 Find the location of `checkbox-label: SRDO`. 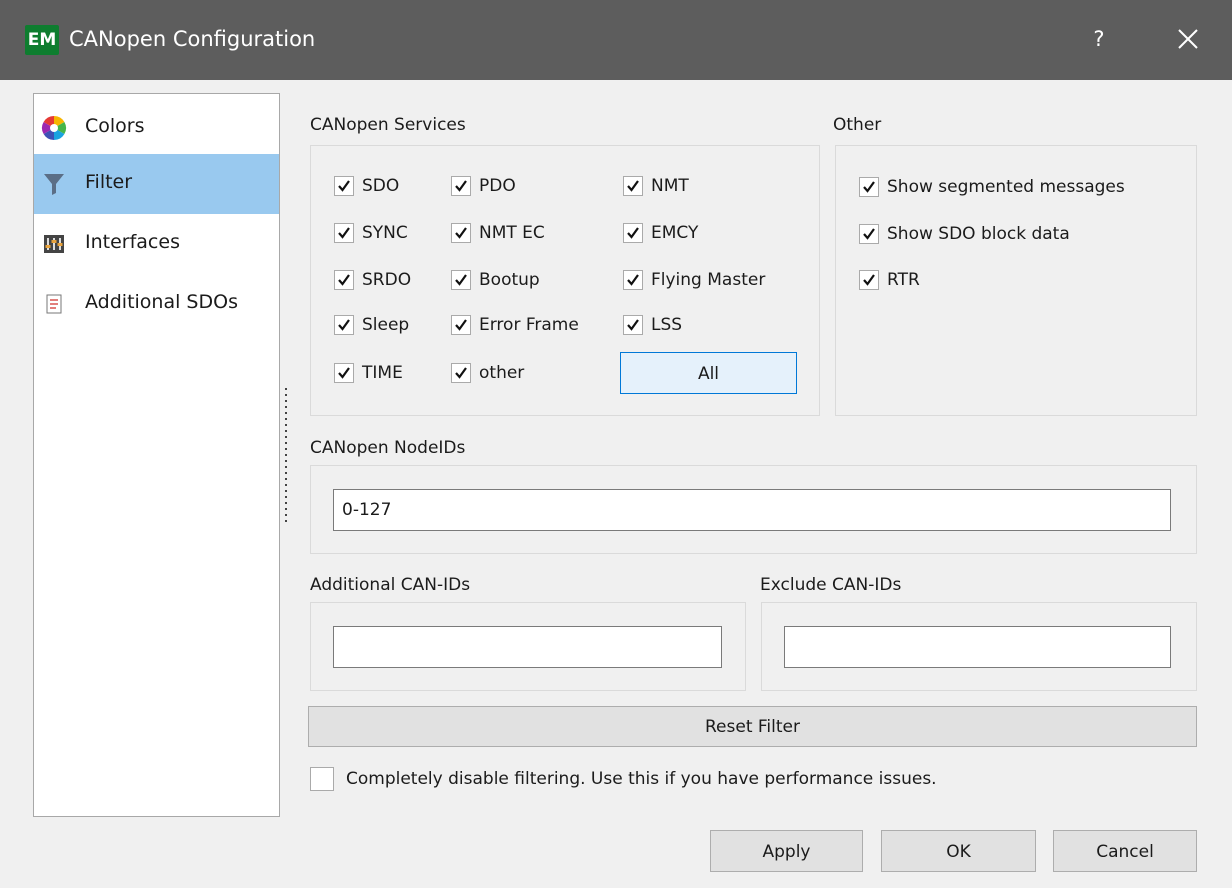

checkbox-label: SRDO is located at coordinates (387, 280).